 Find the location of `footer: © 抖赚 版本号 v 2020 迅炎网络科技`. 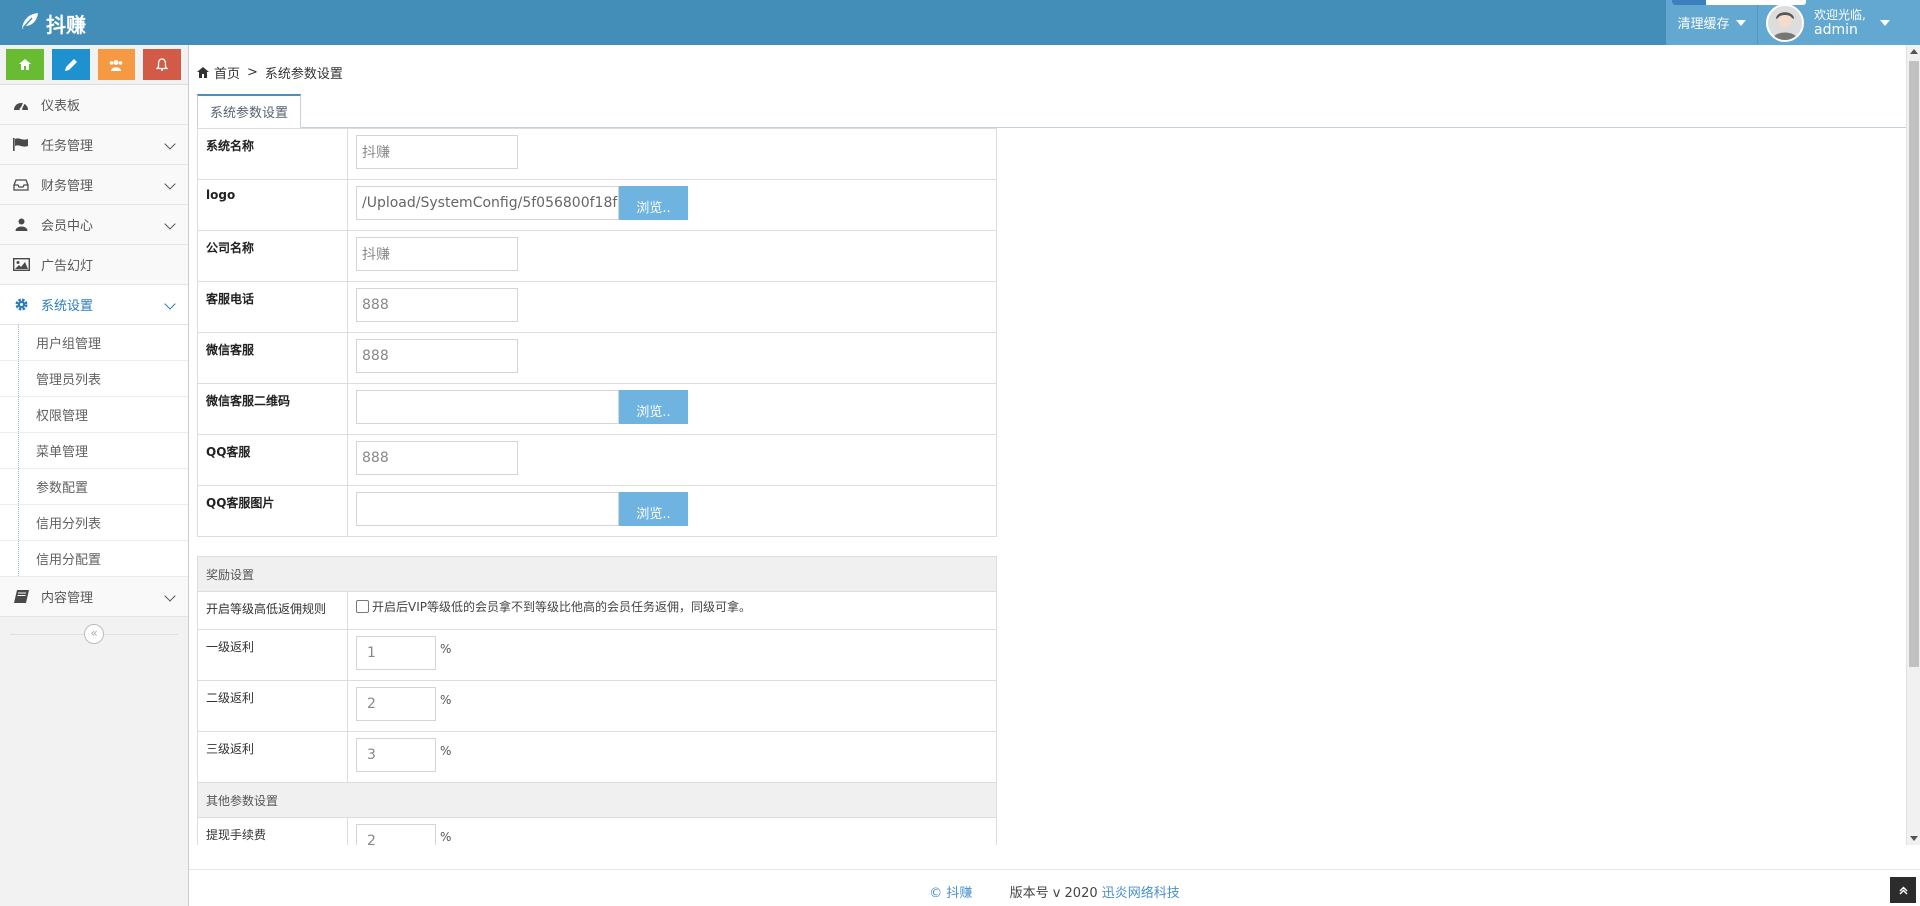

footer: © 抖赚 版本号 v 2020 迅炎网络科技 is located at coordinates (1054, 891).